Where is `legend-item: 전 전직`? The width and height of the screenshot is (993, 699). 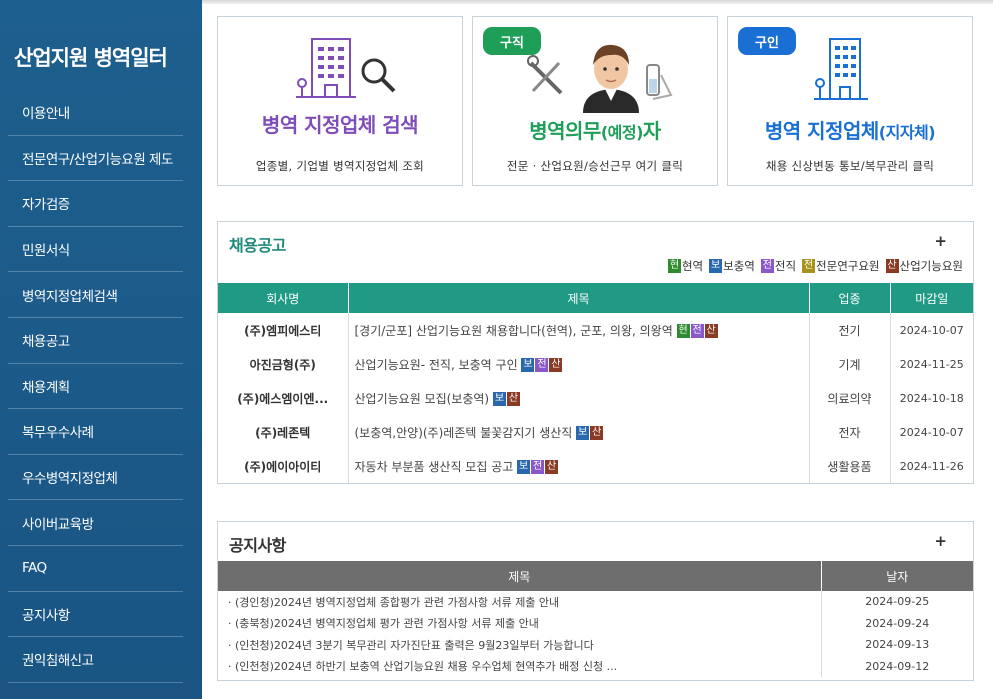
legend-item: 전 전직 is located at coordinates (778, 266).